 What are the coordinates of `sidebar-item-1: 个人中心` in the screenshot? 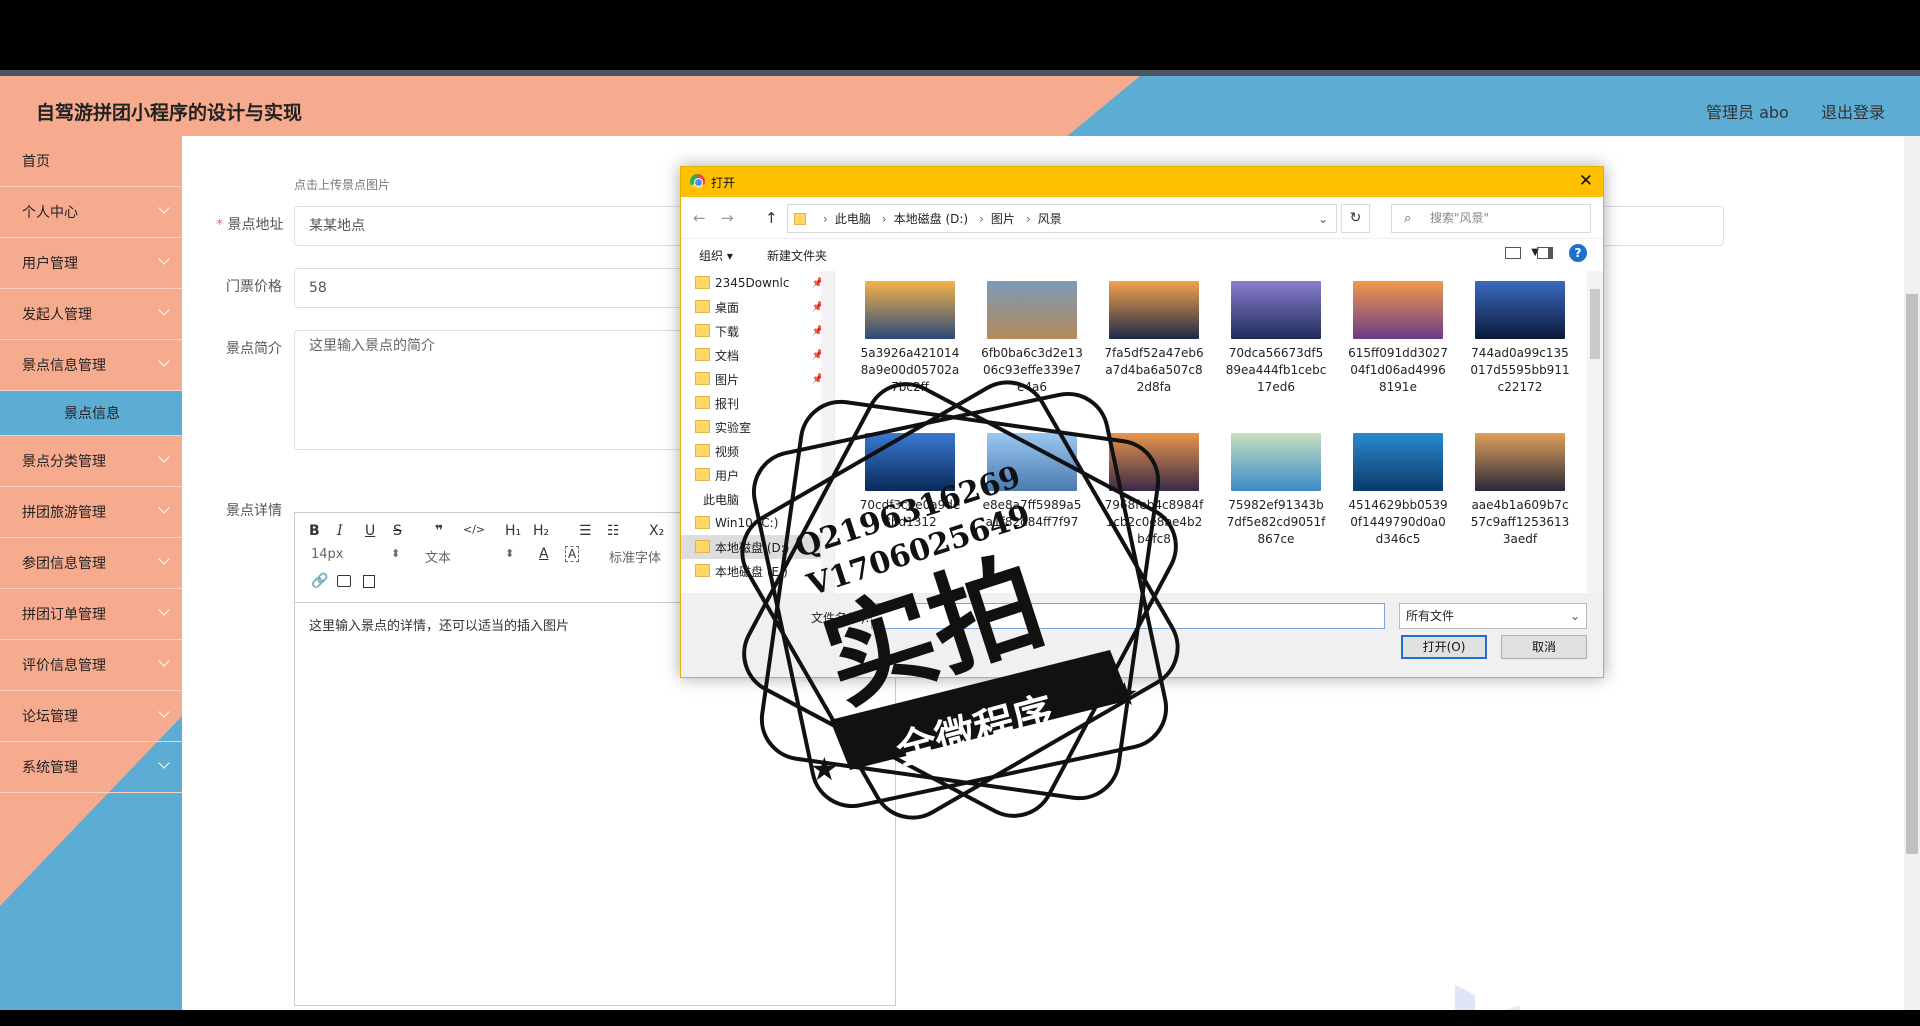 It's located at (91, 212).